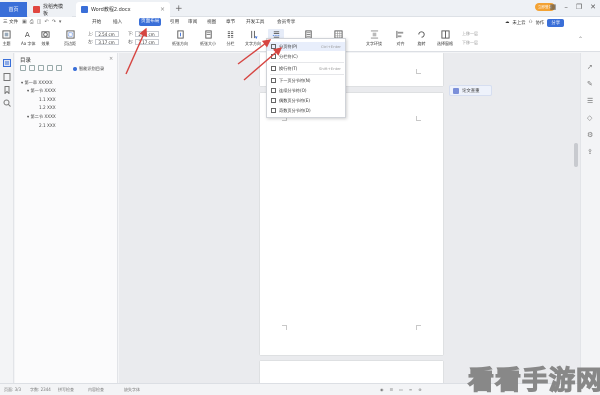 The width and height of the screenshot is (600, 395). Describe the element at coordinates (41, 91) in the screenshot. I see `toc-item: ▾ 第一节 XXXX` at that location.